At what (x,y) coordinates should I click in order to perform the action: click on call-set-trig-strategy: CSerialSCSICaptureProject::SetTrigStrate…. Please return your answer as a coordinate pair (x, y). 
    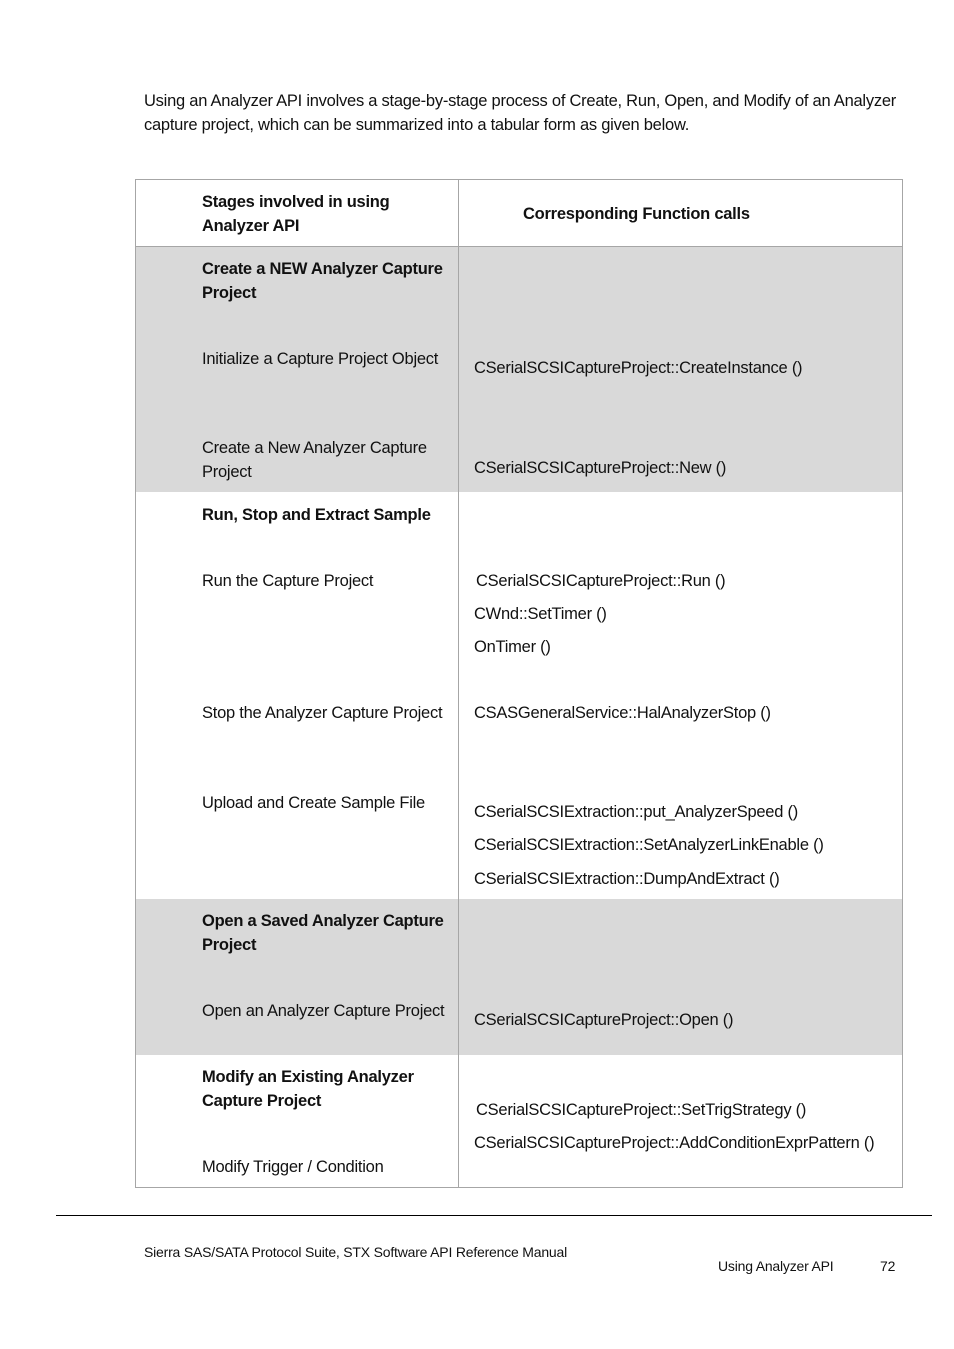
    Looking at the image, I should click on (641, 1110).